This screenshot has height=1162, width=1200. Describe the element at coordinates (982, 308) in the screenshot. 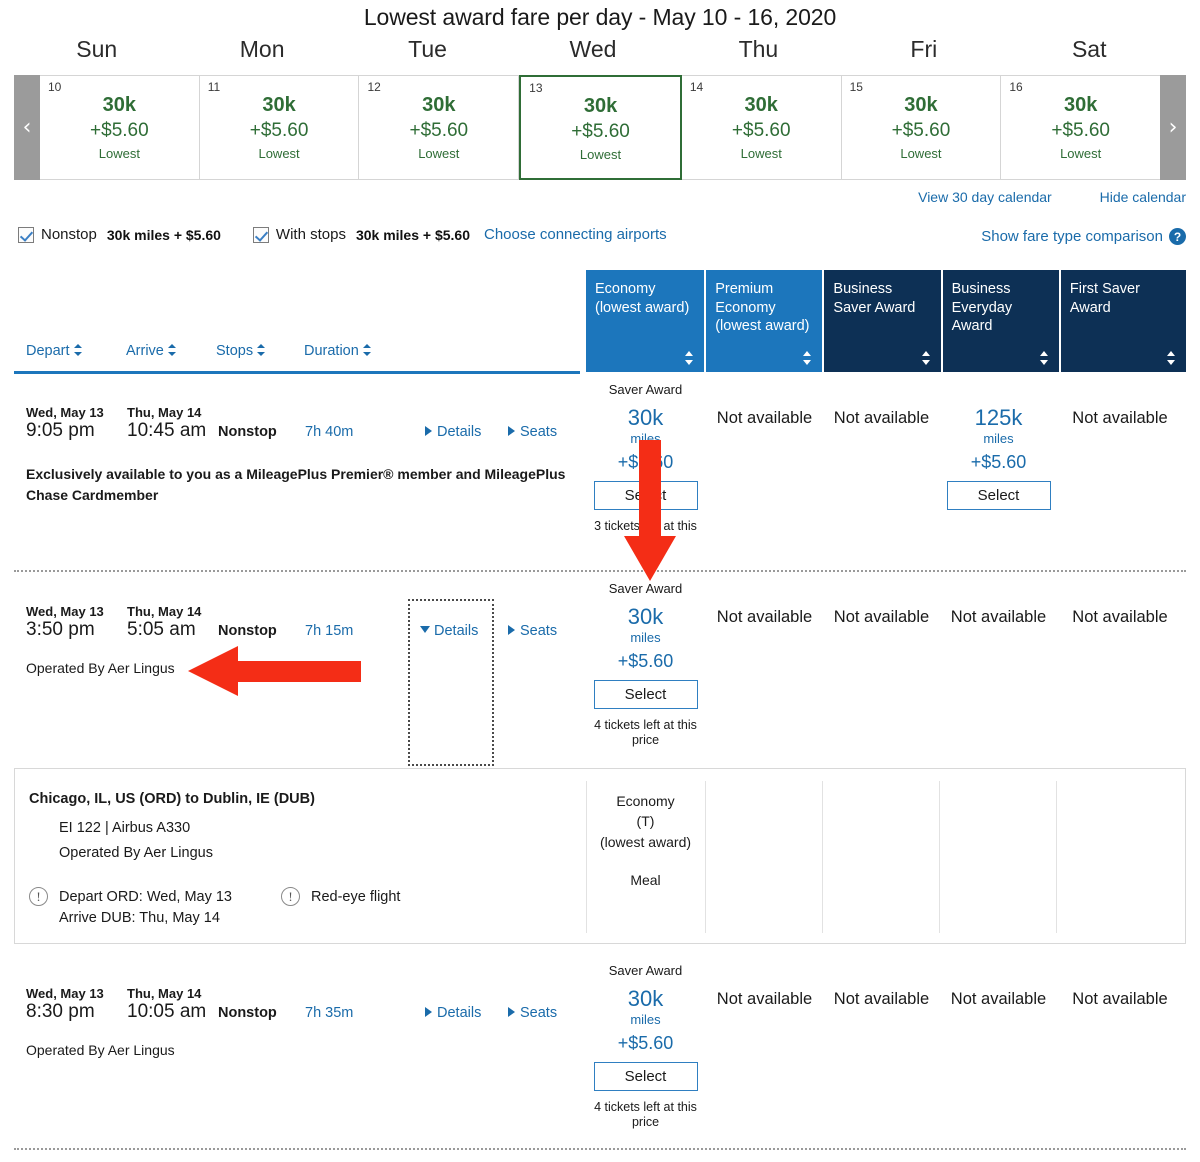

I see `fare-header-label: Business Everyday Award` at that location.